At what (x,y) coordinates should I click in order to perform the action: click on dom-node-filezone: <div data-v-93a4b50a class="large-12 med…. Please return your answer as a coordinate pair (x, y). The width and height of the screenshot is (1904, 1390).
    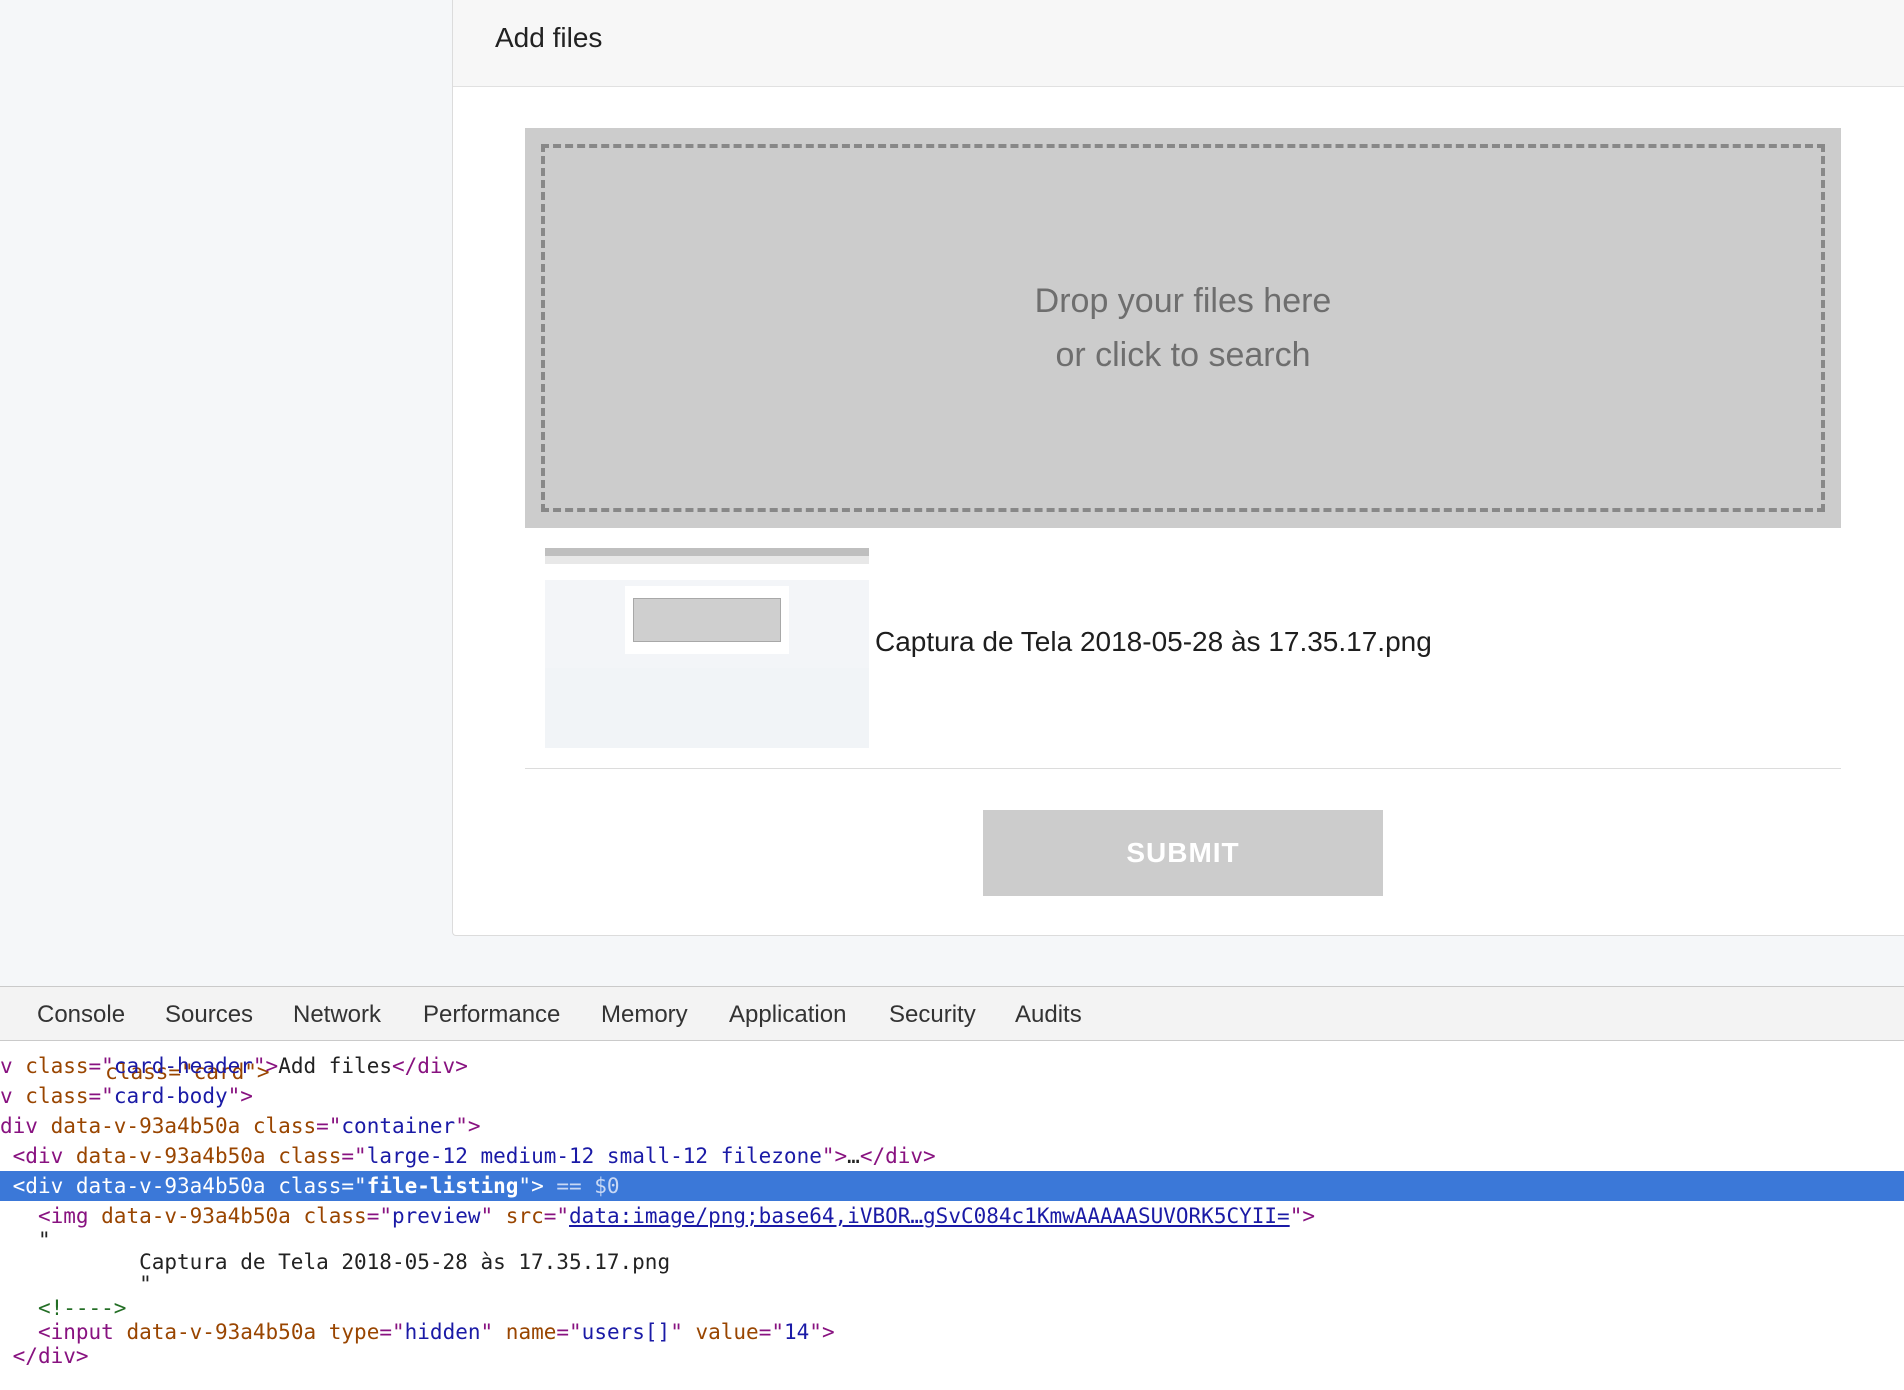
    Looking at the image, I should click on (952, 1156).